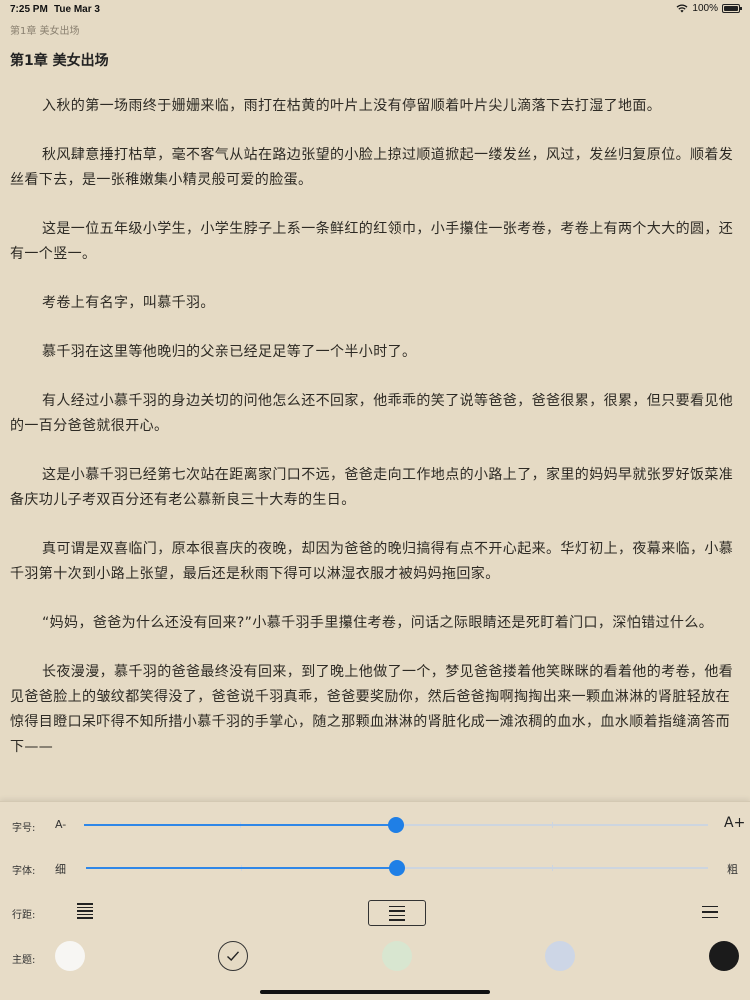 This screenshot has height=1000, width=750. Describe the element at coordinates (77, 9) in the screenshot. I see `status-date: Tue Mar 3` at that location.